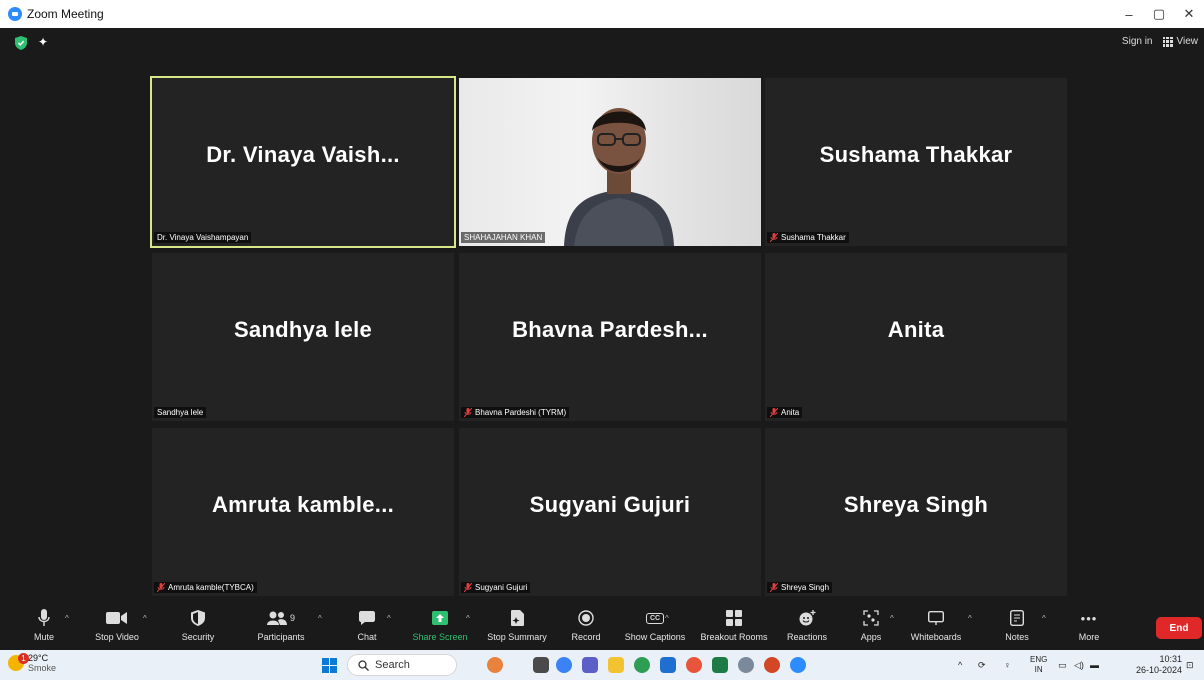 This screenshot has height=680, width=1204. What do you see at coordinates (211, 587) in the screenshot?
I see `participant-name: Amruta kamble(TYBCA)` at bounding box center [211, 587].